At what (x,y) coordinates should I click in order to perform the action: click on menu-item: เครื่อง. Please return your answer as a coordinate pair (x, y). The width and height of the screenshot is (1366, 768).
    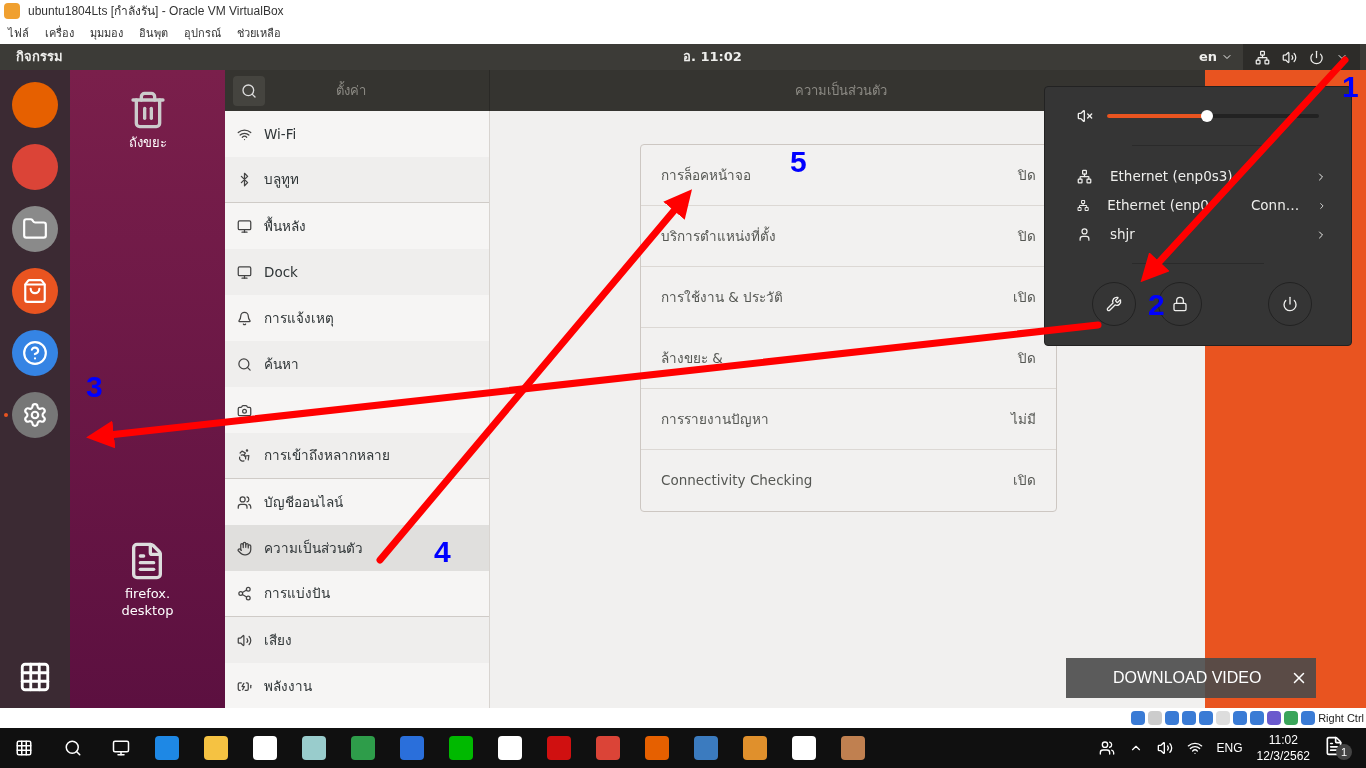
    Looking at the image, I should click on (59, 33).